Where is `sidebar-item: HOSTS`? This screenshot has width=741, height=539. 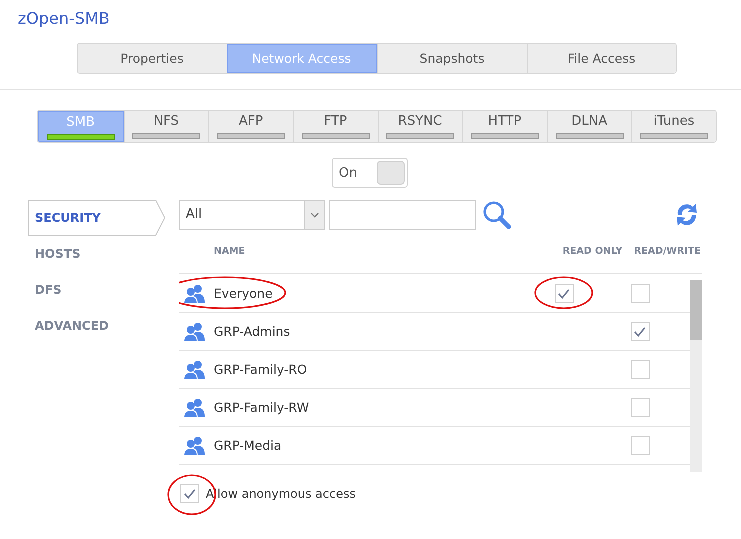
sidebar-item: HOSTS is located at coordinates (91, 254).